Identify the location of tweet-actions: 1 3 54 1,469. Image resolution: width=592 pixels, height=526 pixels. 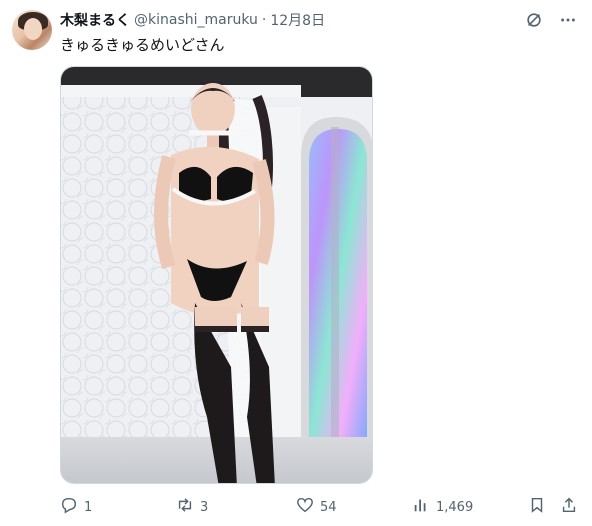
(320, 507).